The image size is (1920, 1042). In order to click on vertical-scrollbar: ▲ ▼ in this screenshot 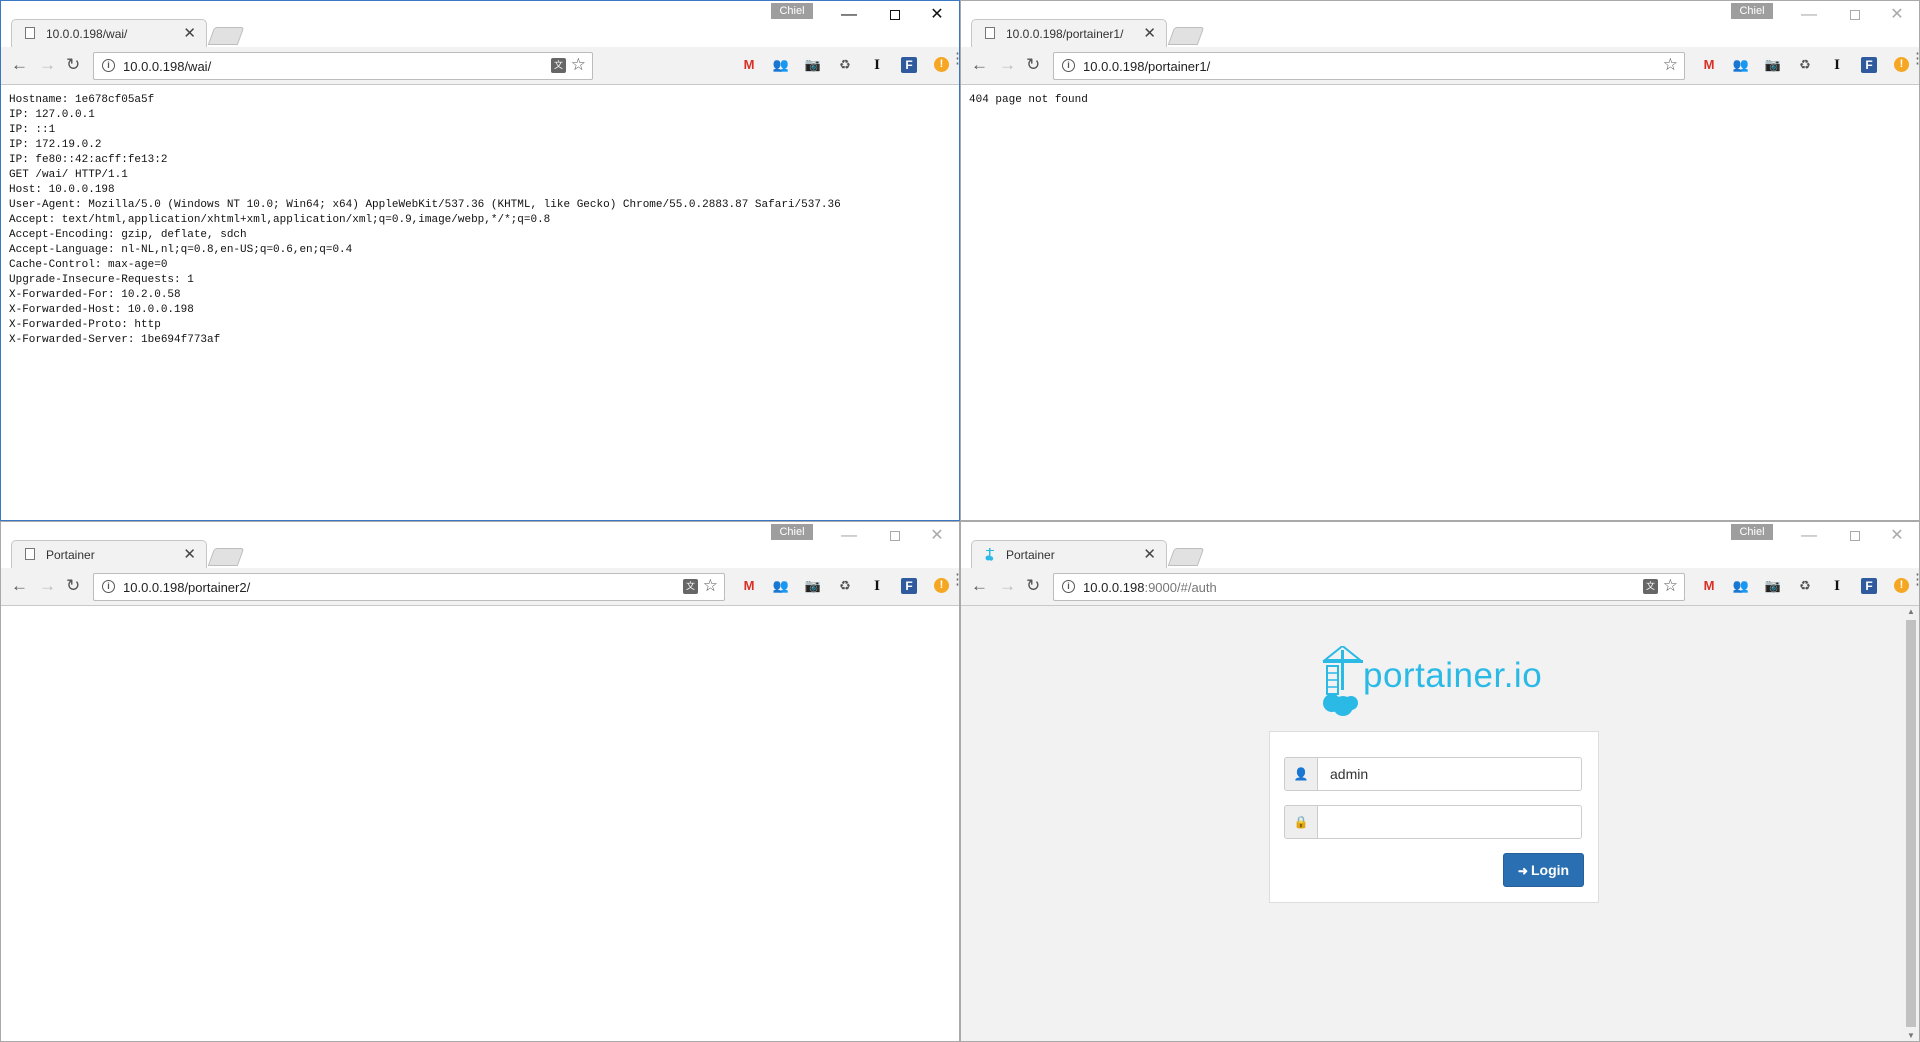, I will do `click(1911, 823)`.